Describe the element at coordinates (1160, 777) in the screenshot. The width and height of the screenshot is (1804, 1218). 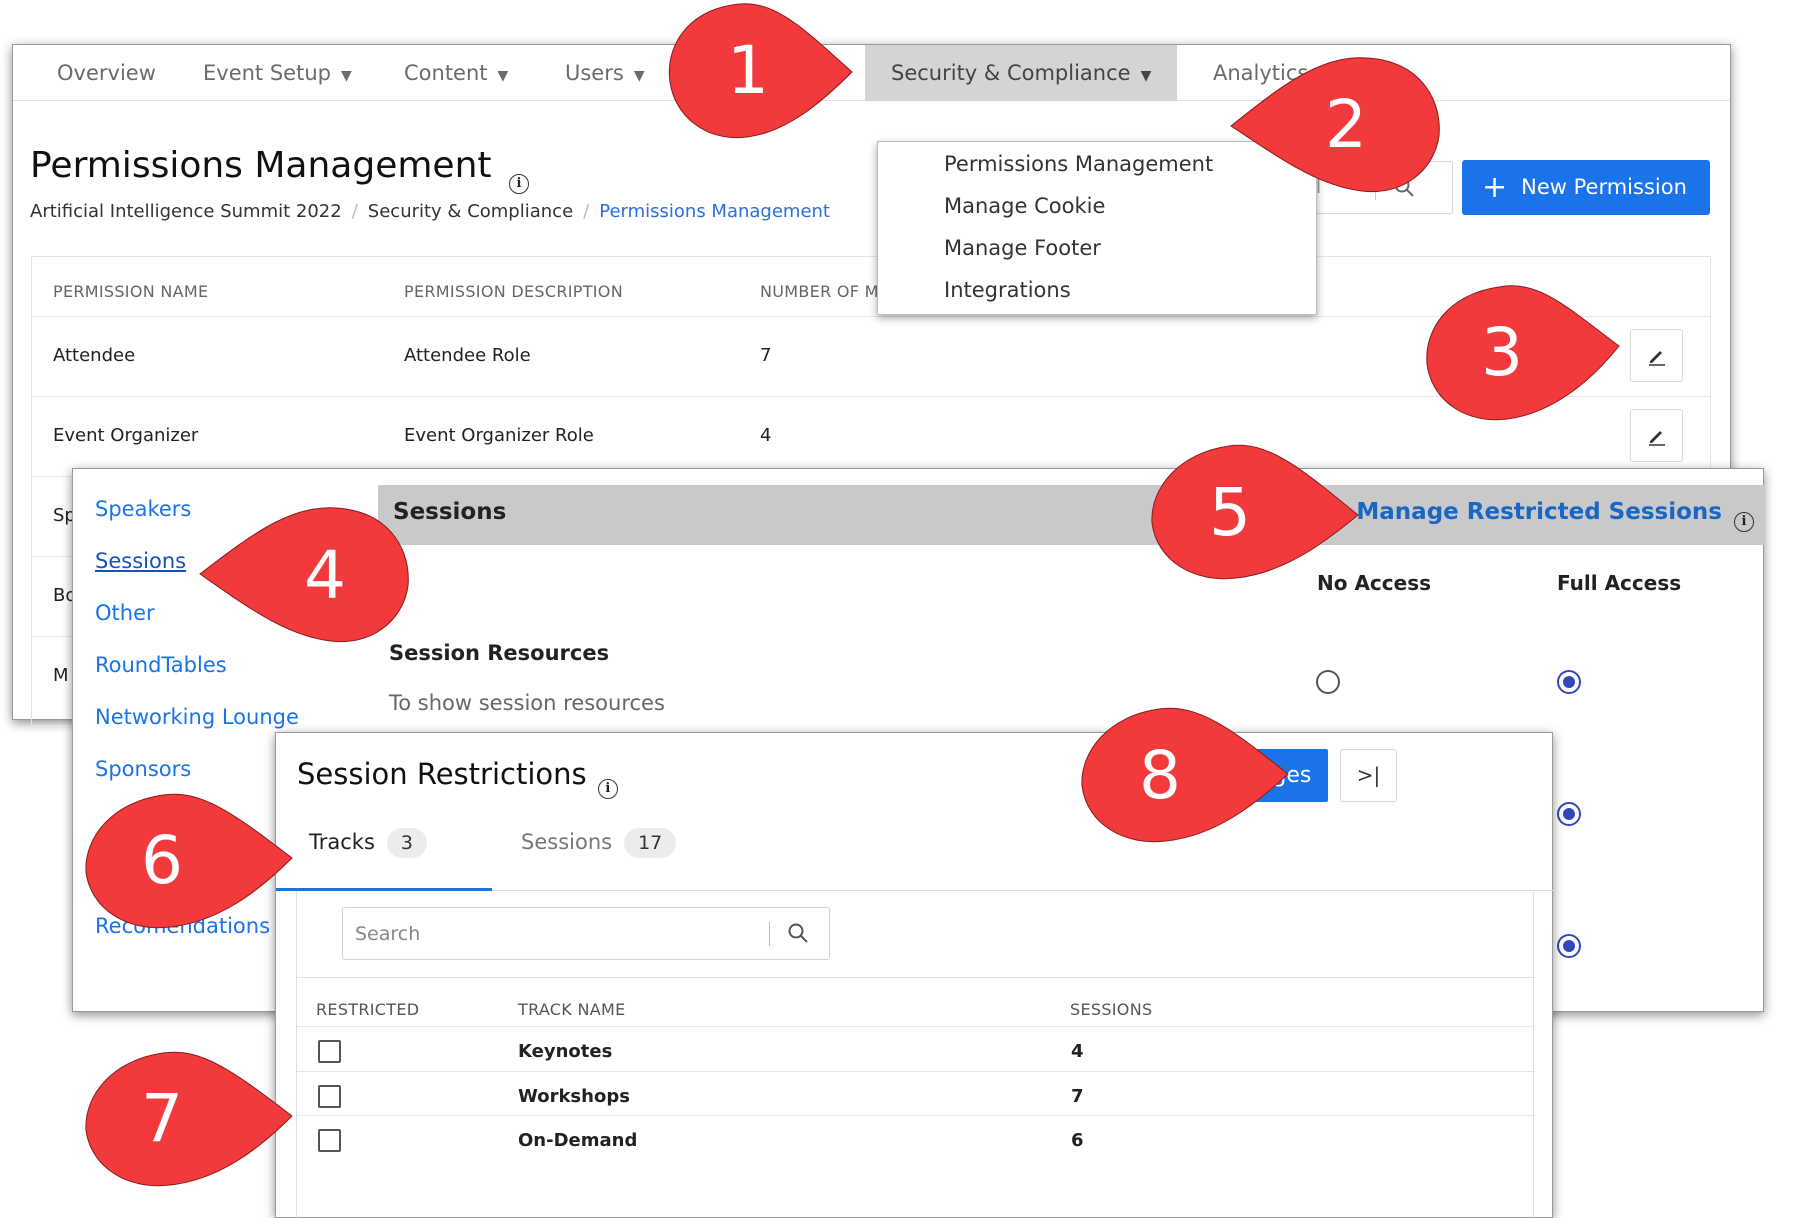
I see `callout-8: 8` at that location.